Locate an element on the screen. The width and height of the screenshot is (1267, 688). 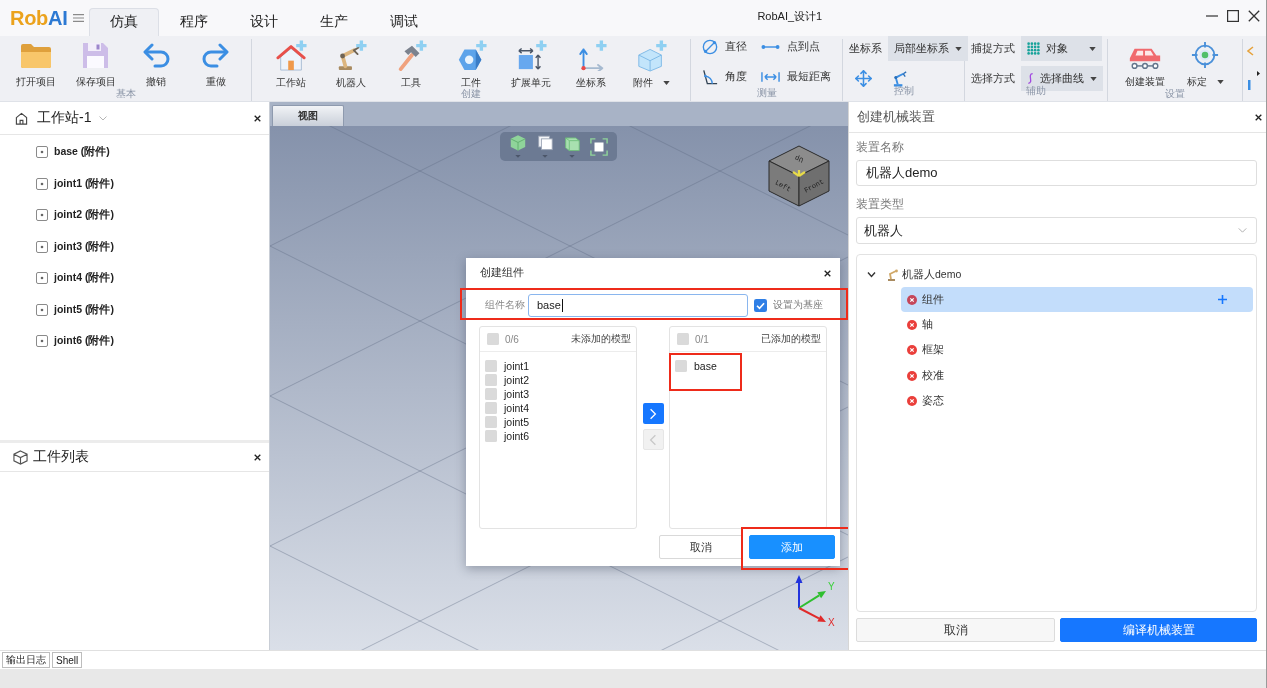
ribbon-button: 工作站 is located at coordinates (291, 64).